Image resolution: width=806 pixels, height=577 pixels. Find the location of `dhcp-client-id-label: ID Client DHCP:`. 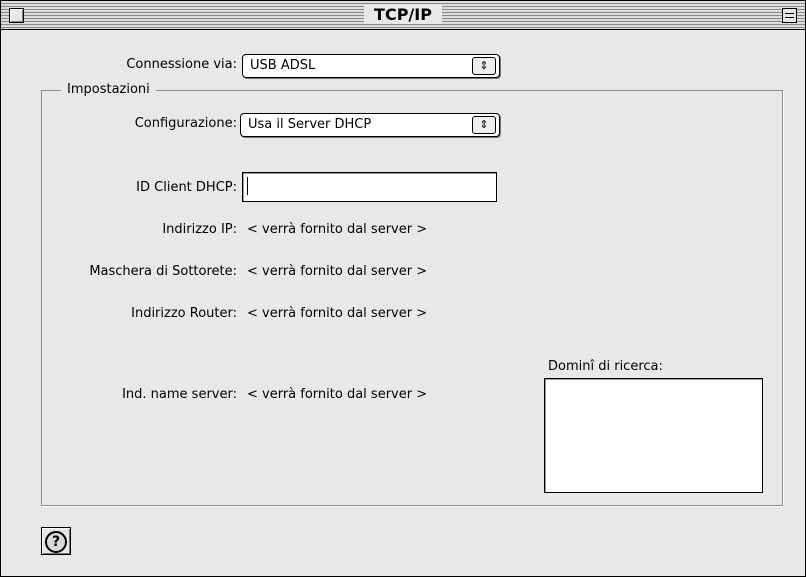

dhcp-client-id-label: ID Client DHCP: is located at coordinates (186, 187).